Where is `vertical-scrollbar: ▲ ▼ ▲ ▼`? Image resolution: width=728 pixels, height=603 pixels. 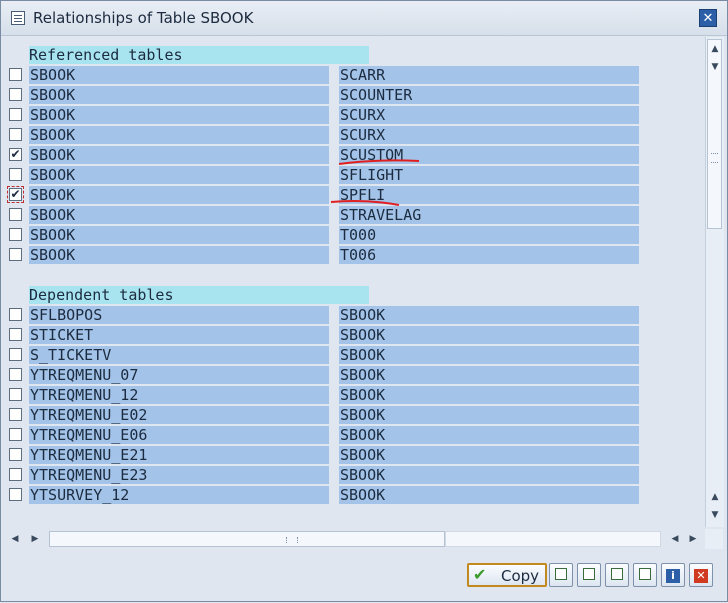 vertical-scrollbar: ▲ ▼ ▲ ▼ is located at coordinates (714, 282).